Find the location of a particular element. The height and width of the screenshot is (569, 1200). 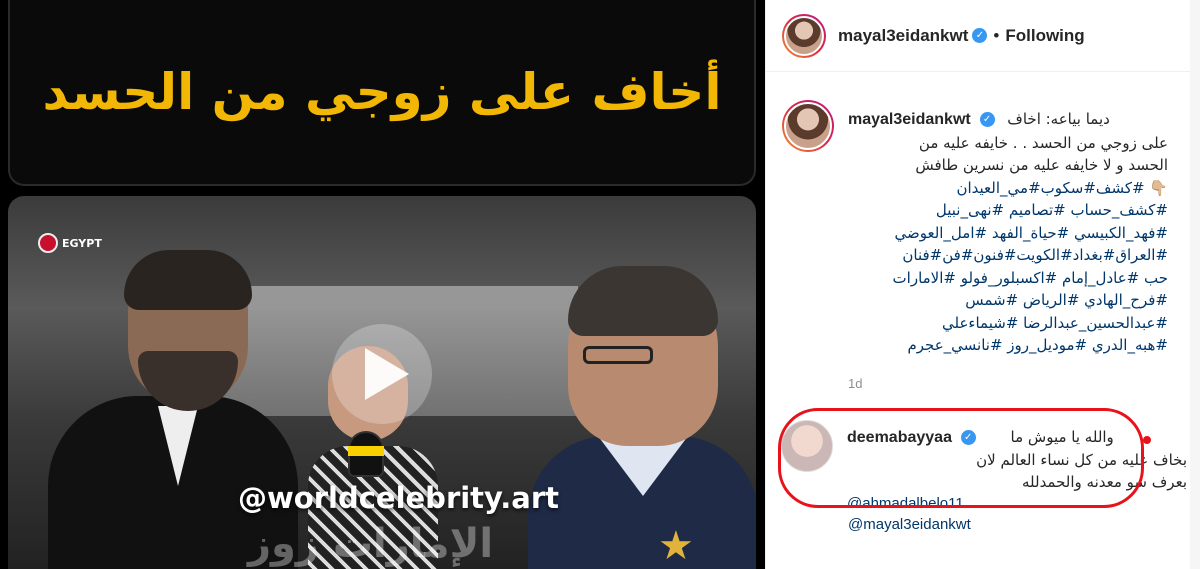

hashtag-line: #العراق#بغداد#الكويت#فنون#فن#فنان is located at coordinates (1008, 255).